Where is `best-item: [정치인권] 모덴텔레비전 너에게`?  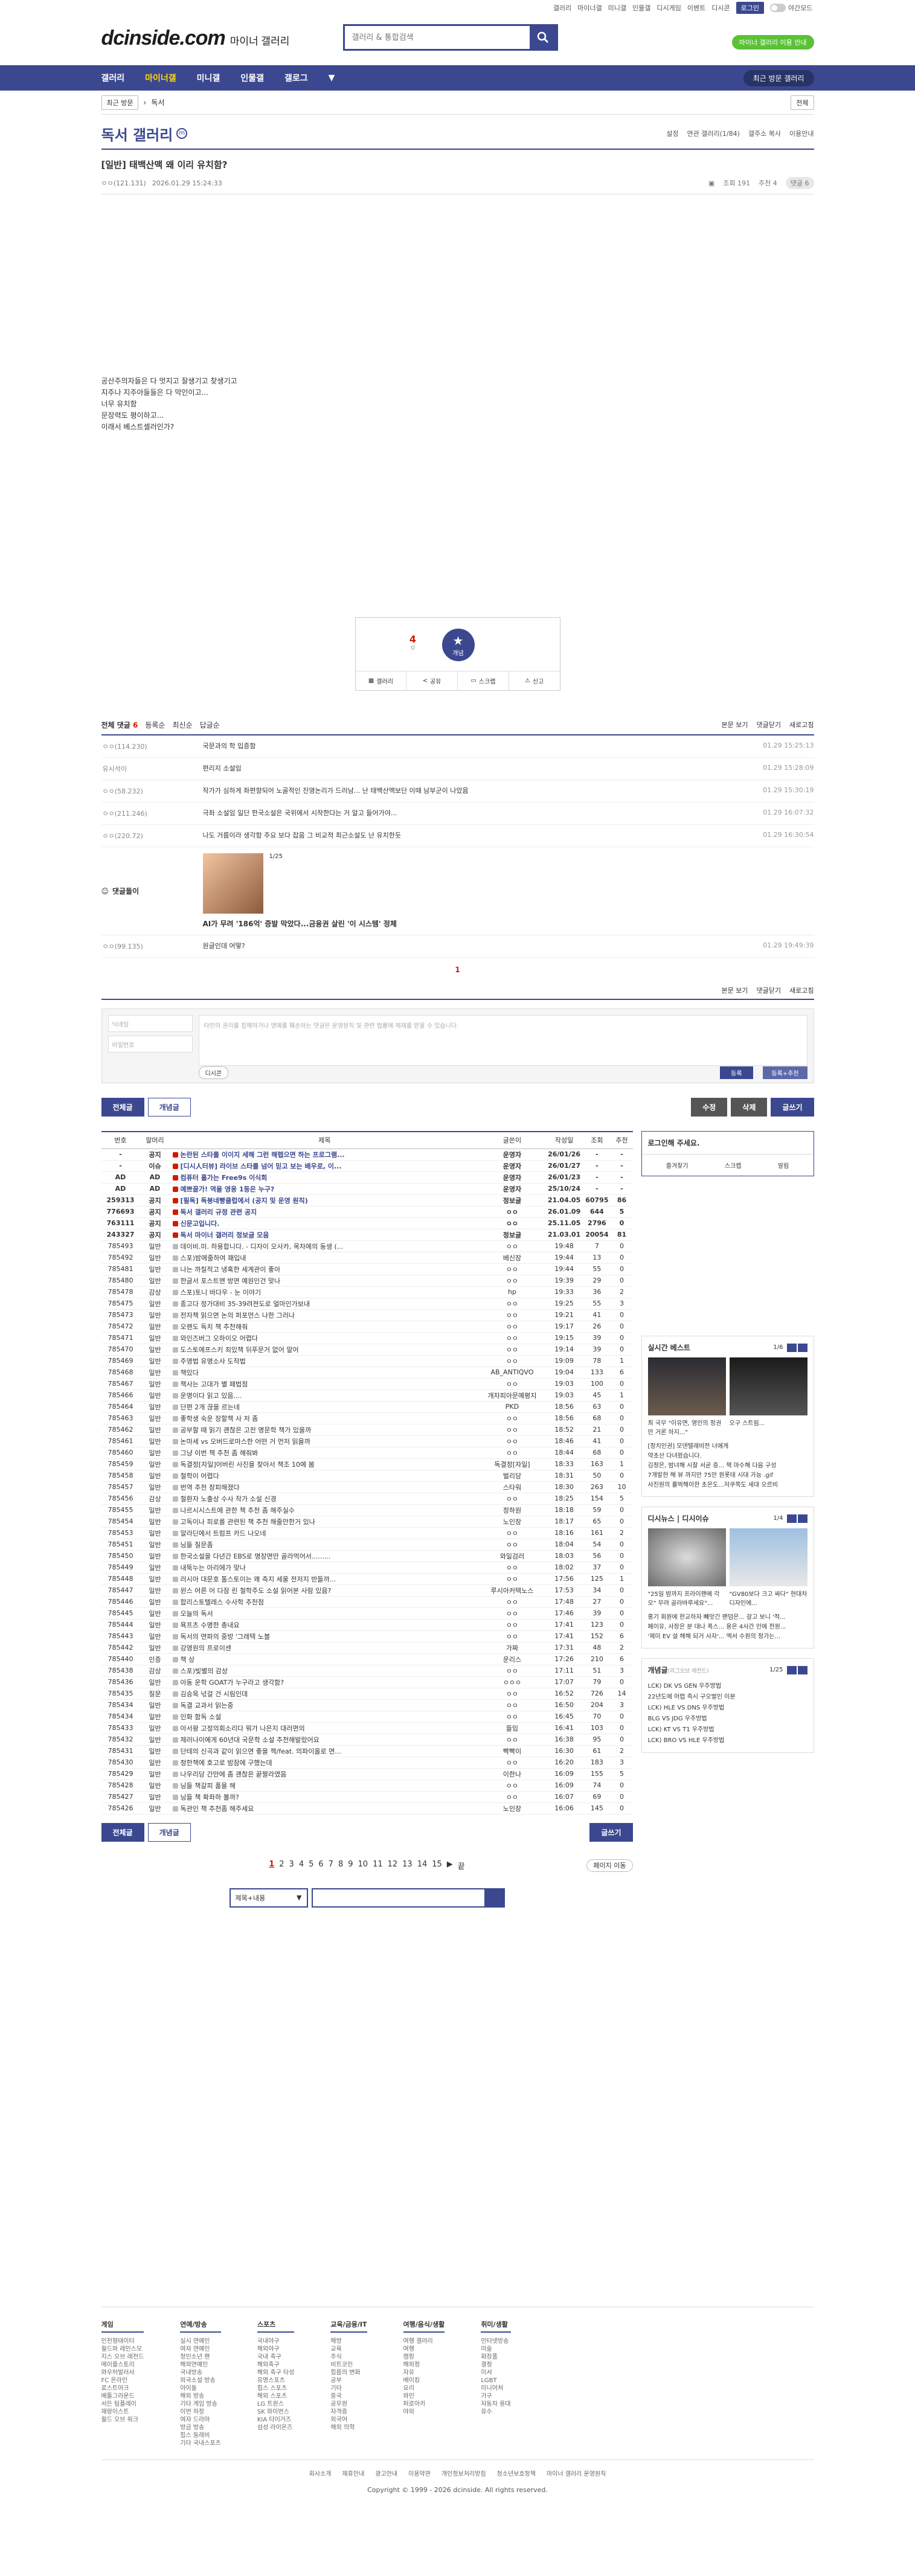
best-item: [정치인권] 모덴텔레비전 너에게 is located at coordinates (727, 1447).